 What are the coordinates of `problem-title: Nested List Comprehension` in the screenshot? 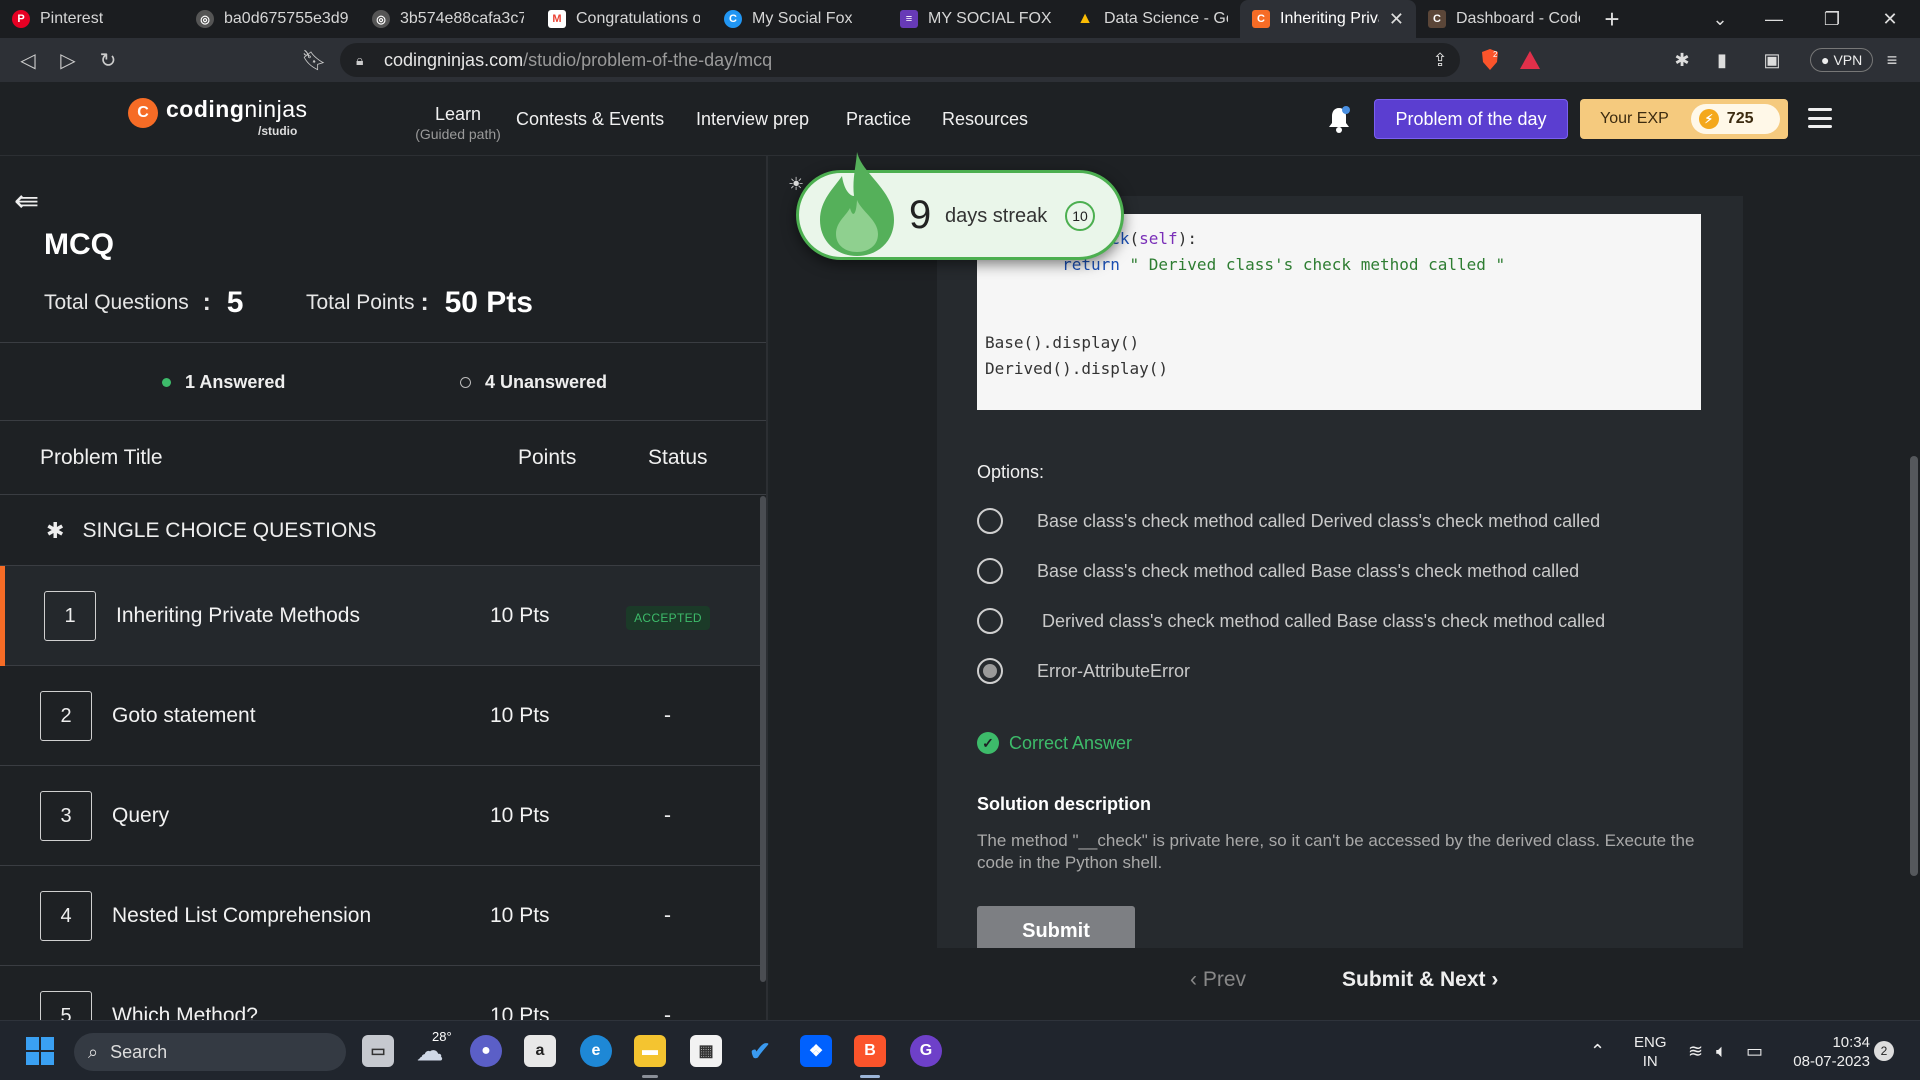 It's located at (242, 915).